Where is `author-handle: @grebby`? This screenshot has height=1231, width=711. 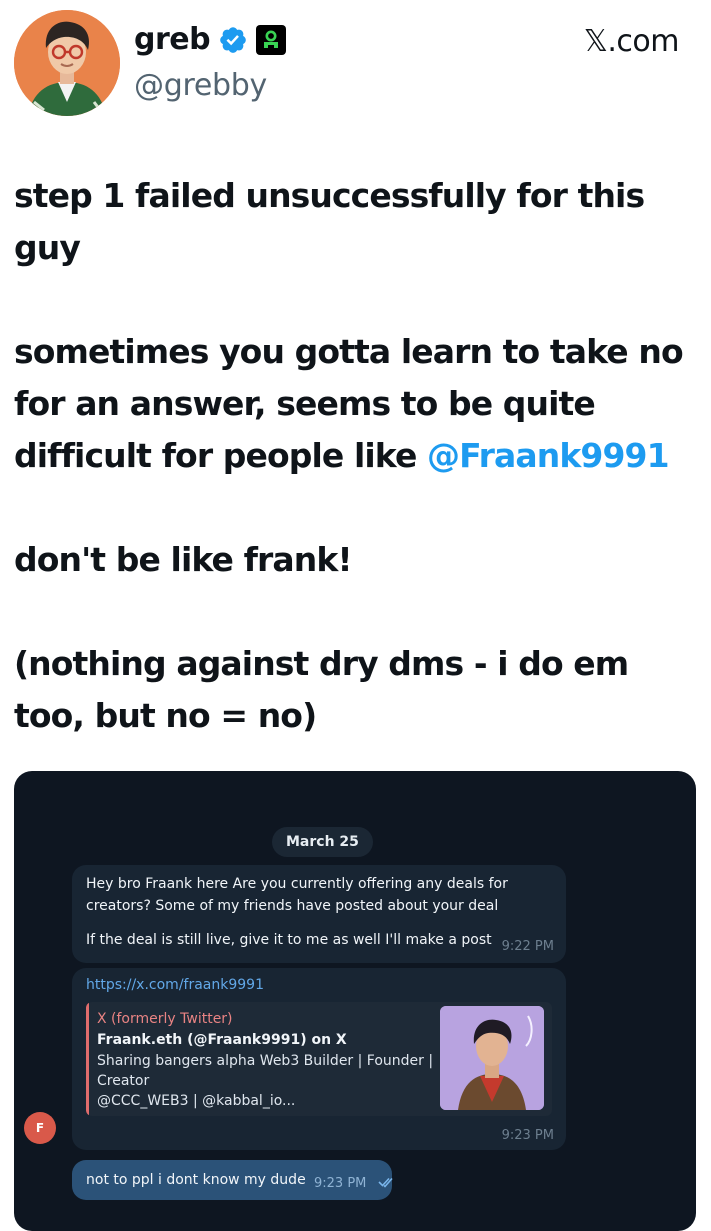
author-handle: @grebby is located at coordinates (200, 86).